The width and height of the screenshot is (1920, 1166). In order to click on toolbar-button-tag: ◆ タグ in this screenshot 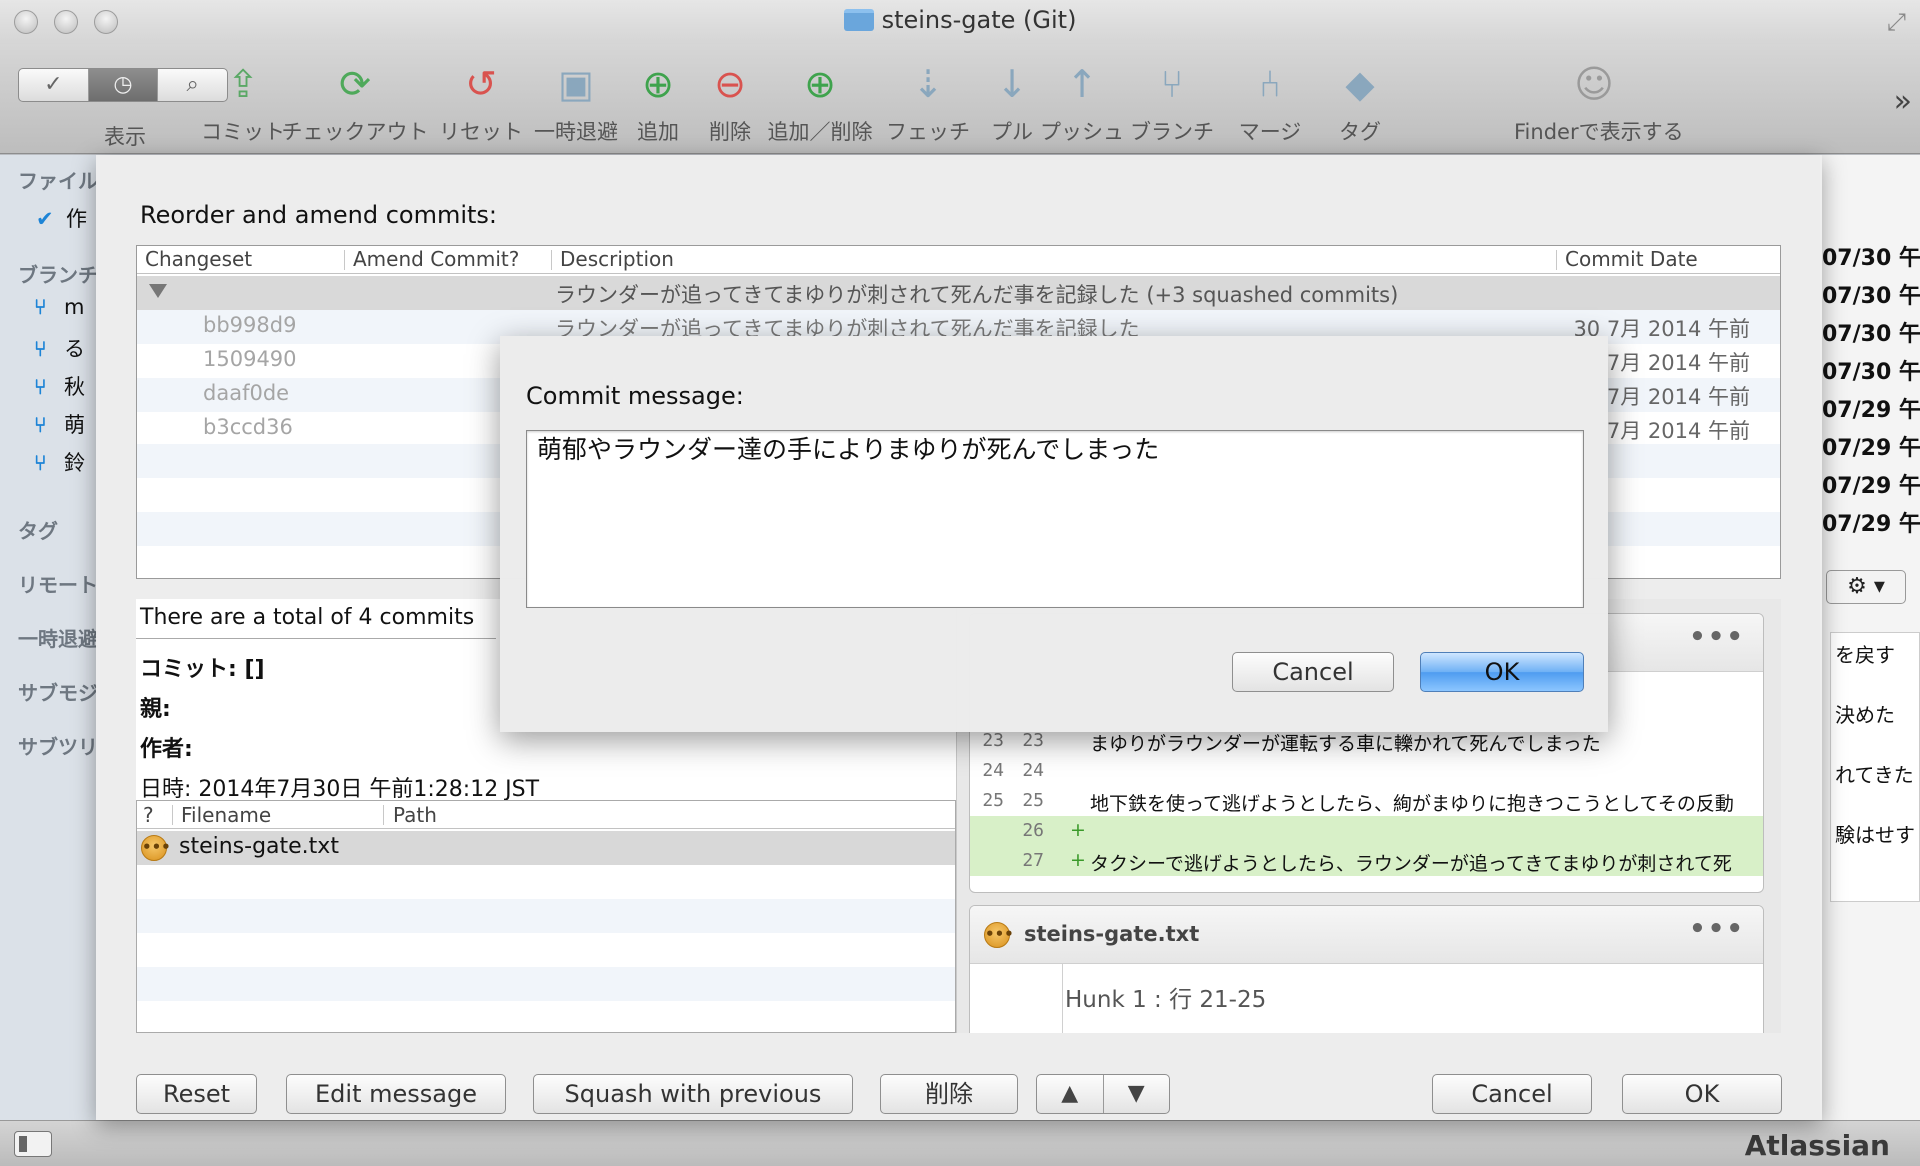, I will do `click(1360, 107)`.